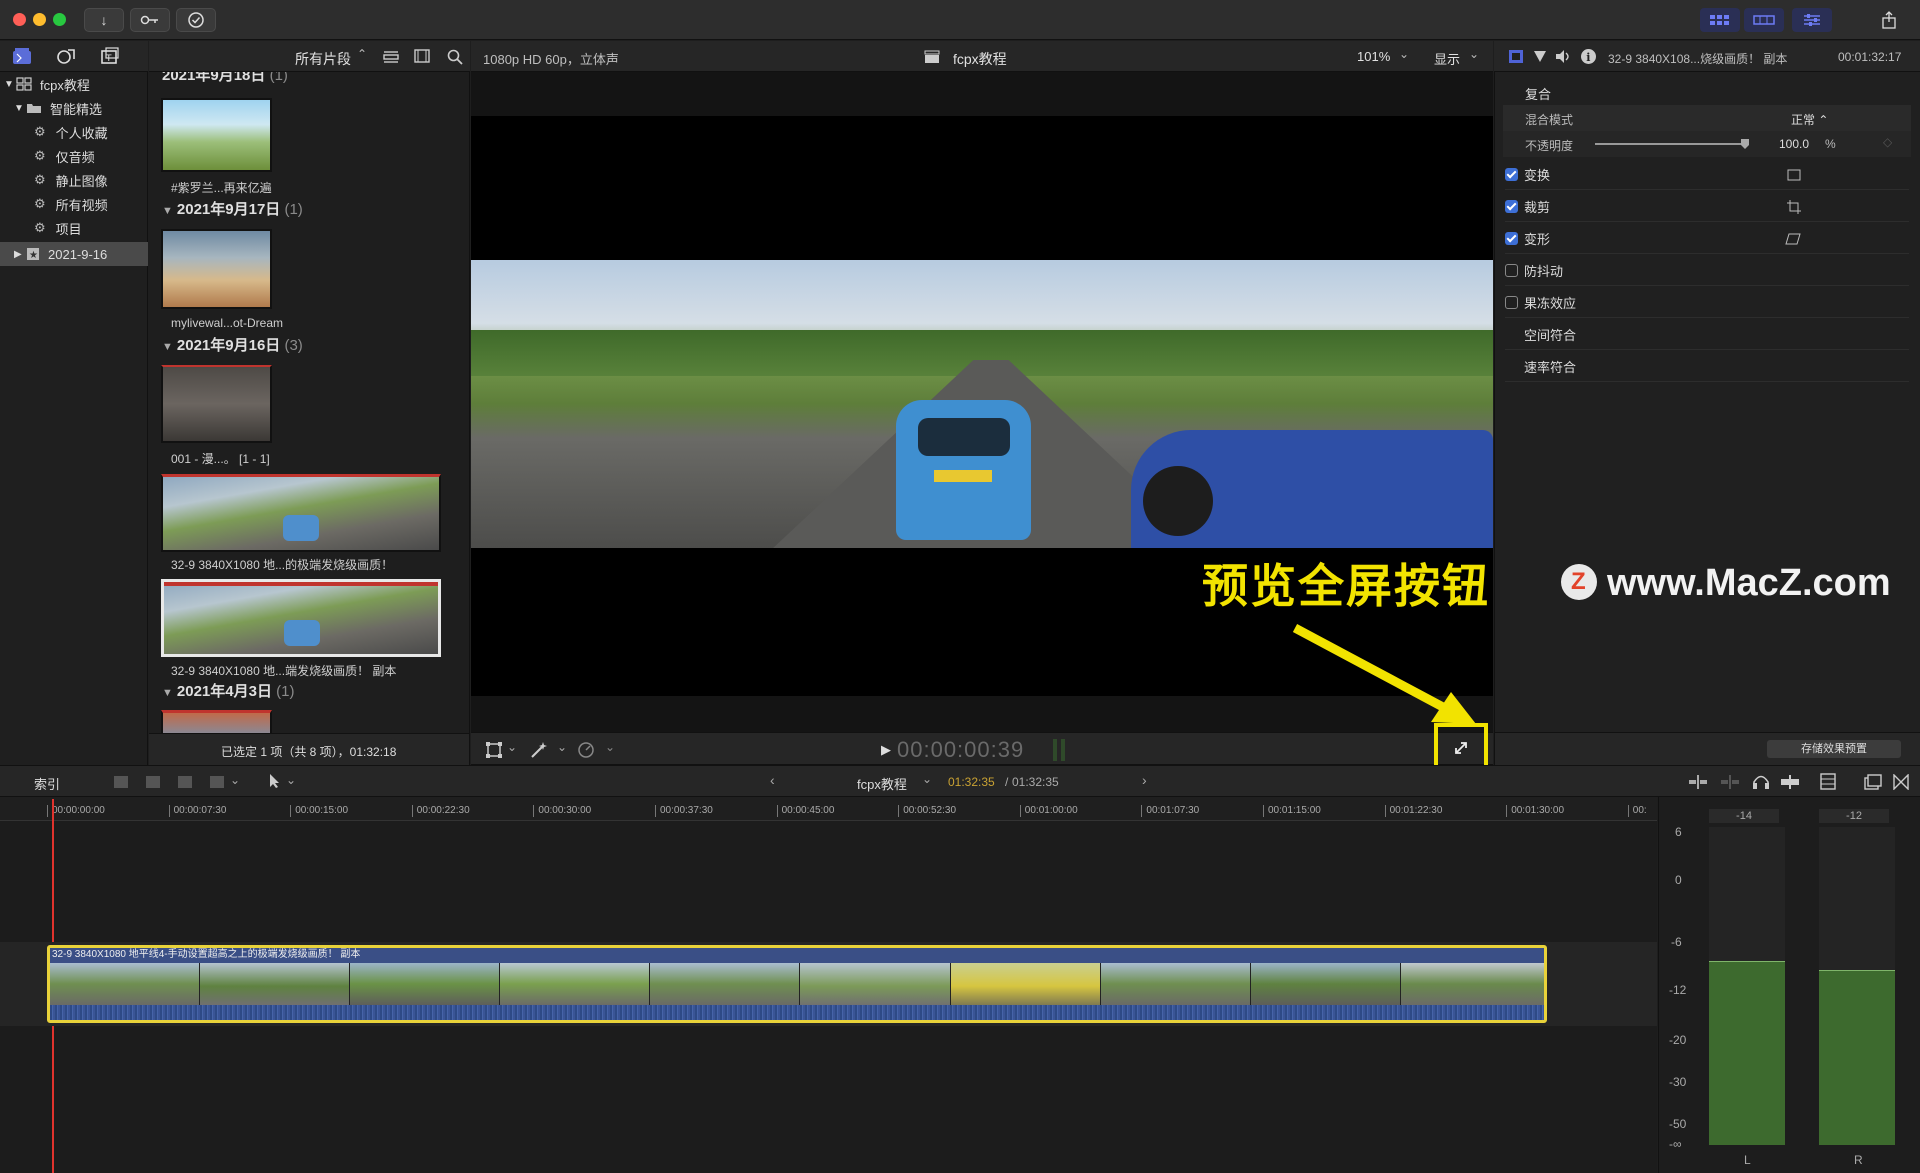  Describe the element at coordinates (1720, 20) in the screenshot. I see `show-browser-button` at that location.